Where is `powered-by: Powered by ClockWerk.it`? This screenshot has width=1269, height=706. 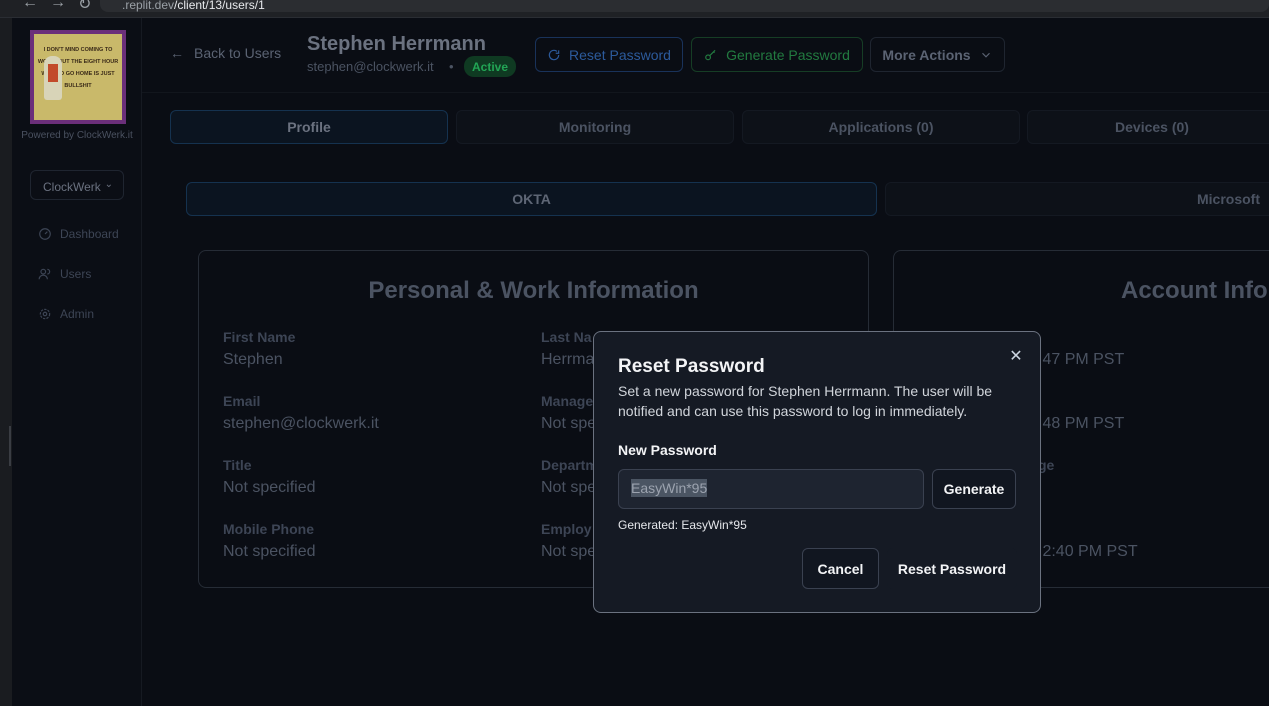
powered-by: Powered by ClockWerk.it is located at coordinates (77, 135).